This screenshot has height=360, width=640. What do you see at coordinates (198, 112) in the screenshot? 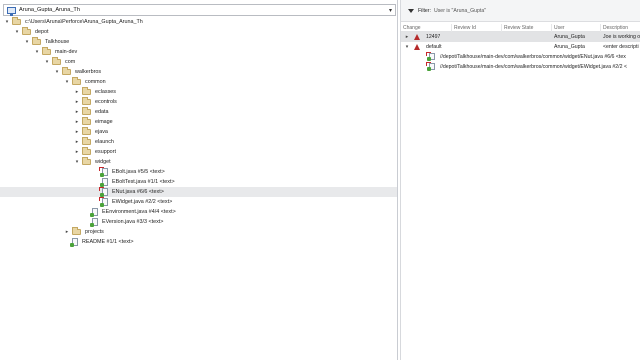
I see `tree-row: ▸ edata` at bounding box center [198, 112].